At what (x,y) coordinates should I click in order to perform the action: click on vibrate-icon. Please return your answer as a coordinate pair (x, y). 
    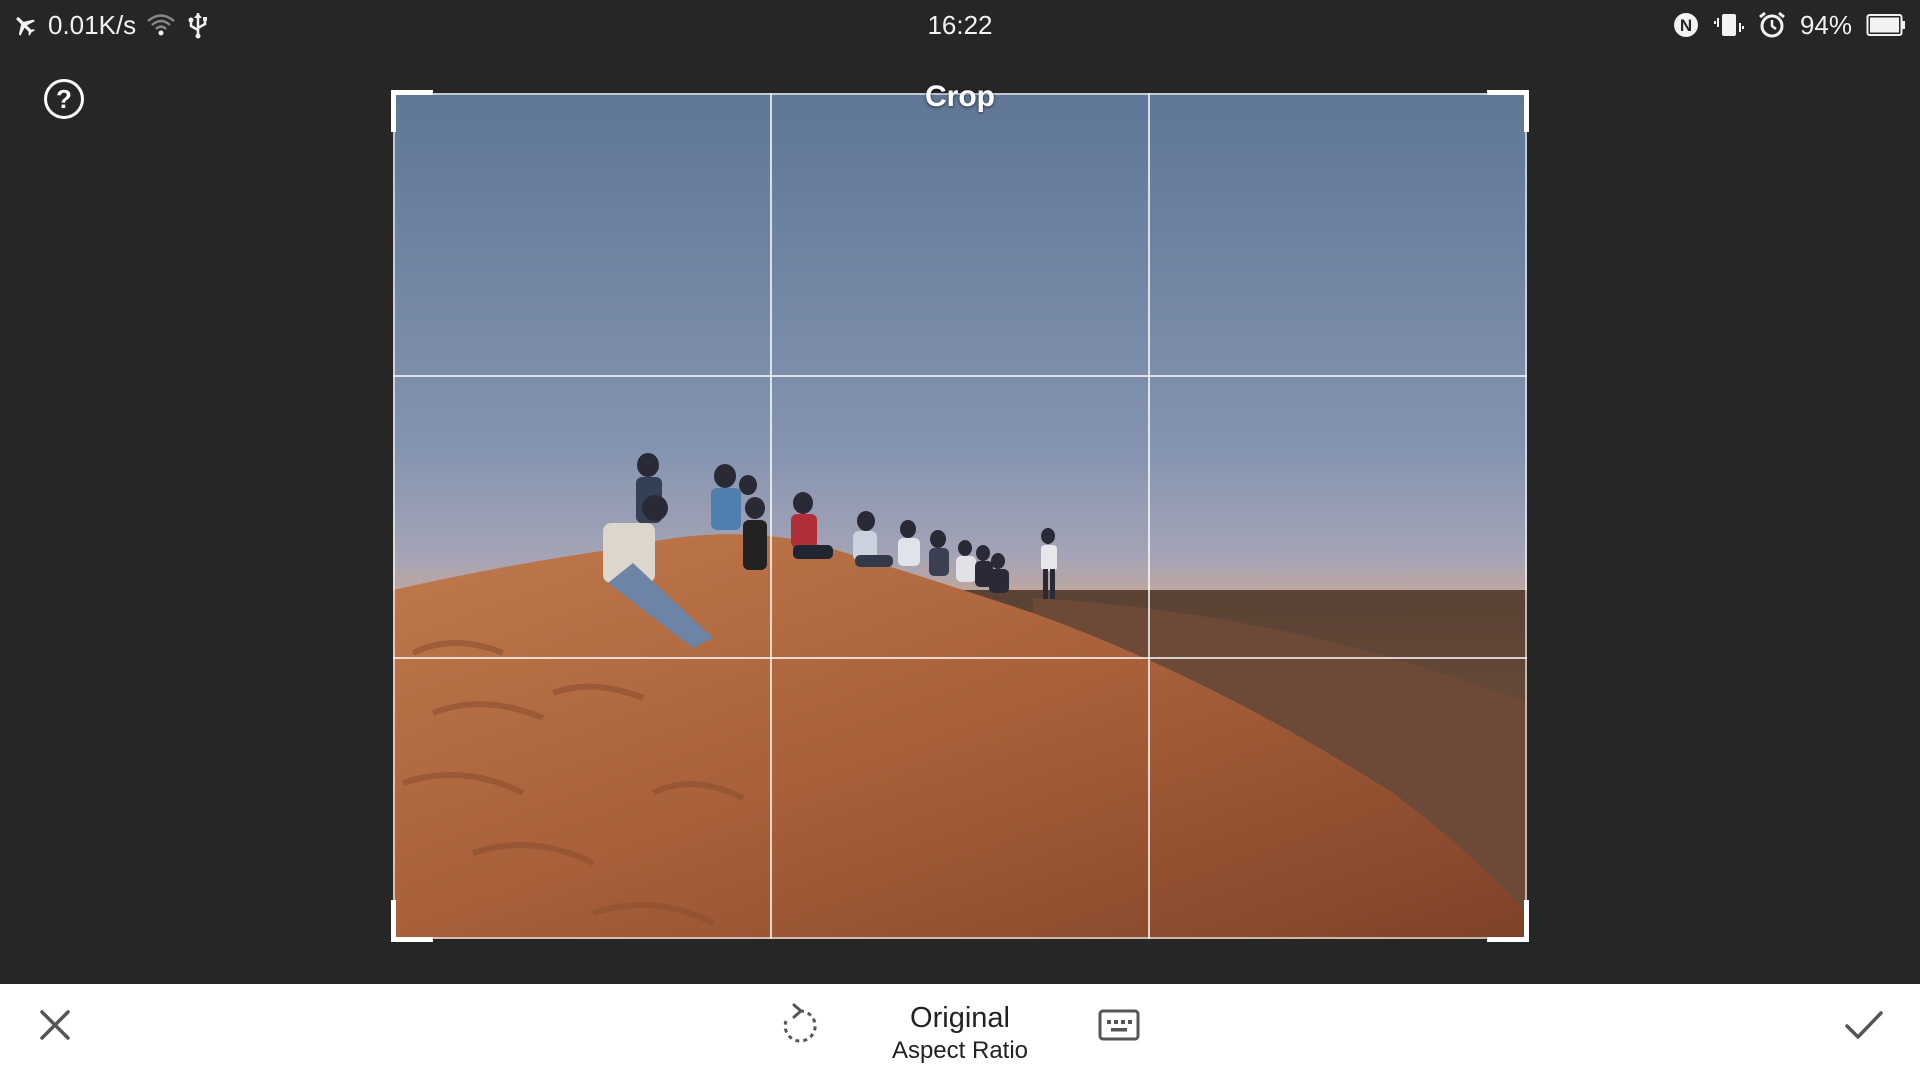
    Looking at the image, I should click on (1728, 25).